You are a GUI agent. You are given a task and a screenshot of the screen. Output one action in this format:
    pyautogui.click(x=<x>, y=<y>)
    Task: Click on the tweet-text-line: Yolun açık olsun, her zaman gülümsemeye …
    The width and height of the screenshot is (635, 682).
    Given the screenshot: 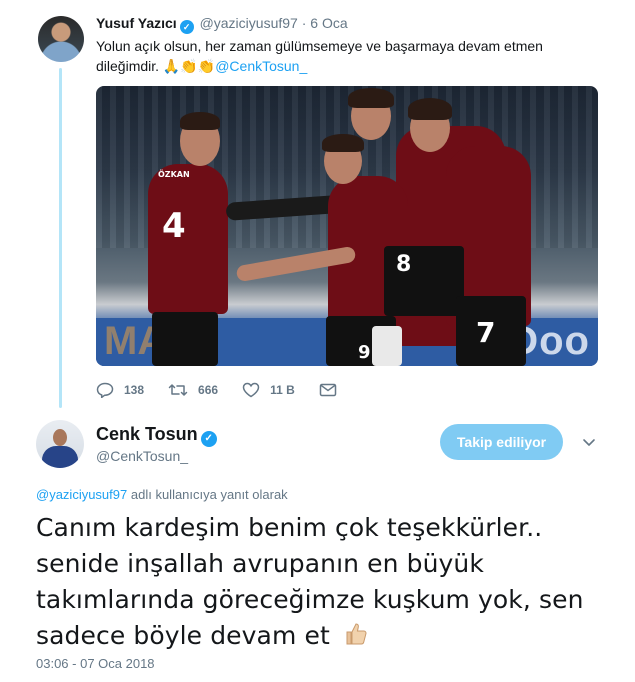 What is the action you would take?
    pyautogui.click(x=319, y=46)
    